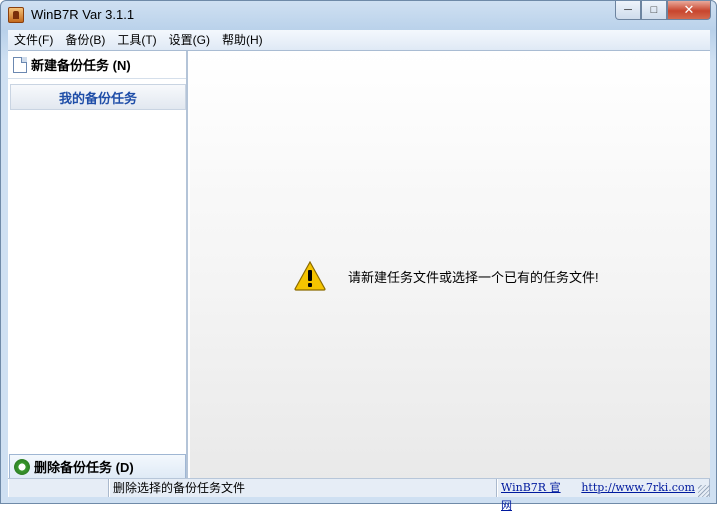  What do you see at coordinates (58, 488) in the screenshot?
I see `status-cell-empty` at bounding box center [58, 488].